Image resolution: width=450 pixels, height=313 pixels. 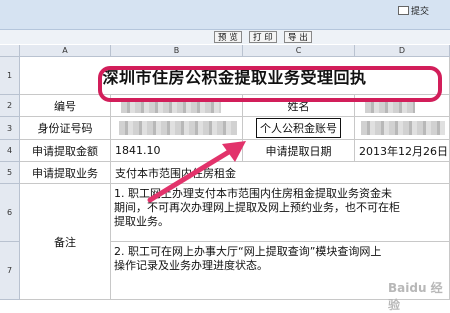 I want to click on column-header-d: D, so click(x=402, y=51).